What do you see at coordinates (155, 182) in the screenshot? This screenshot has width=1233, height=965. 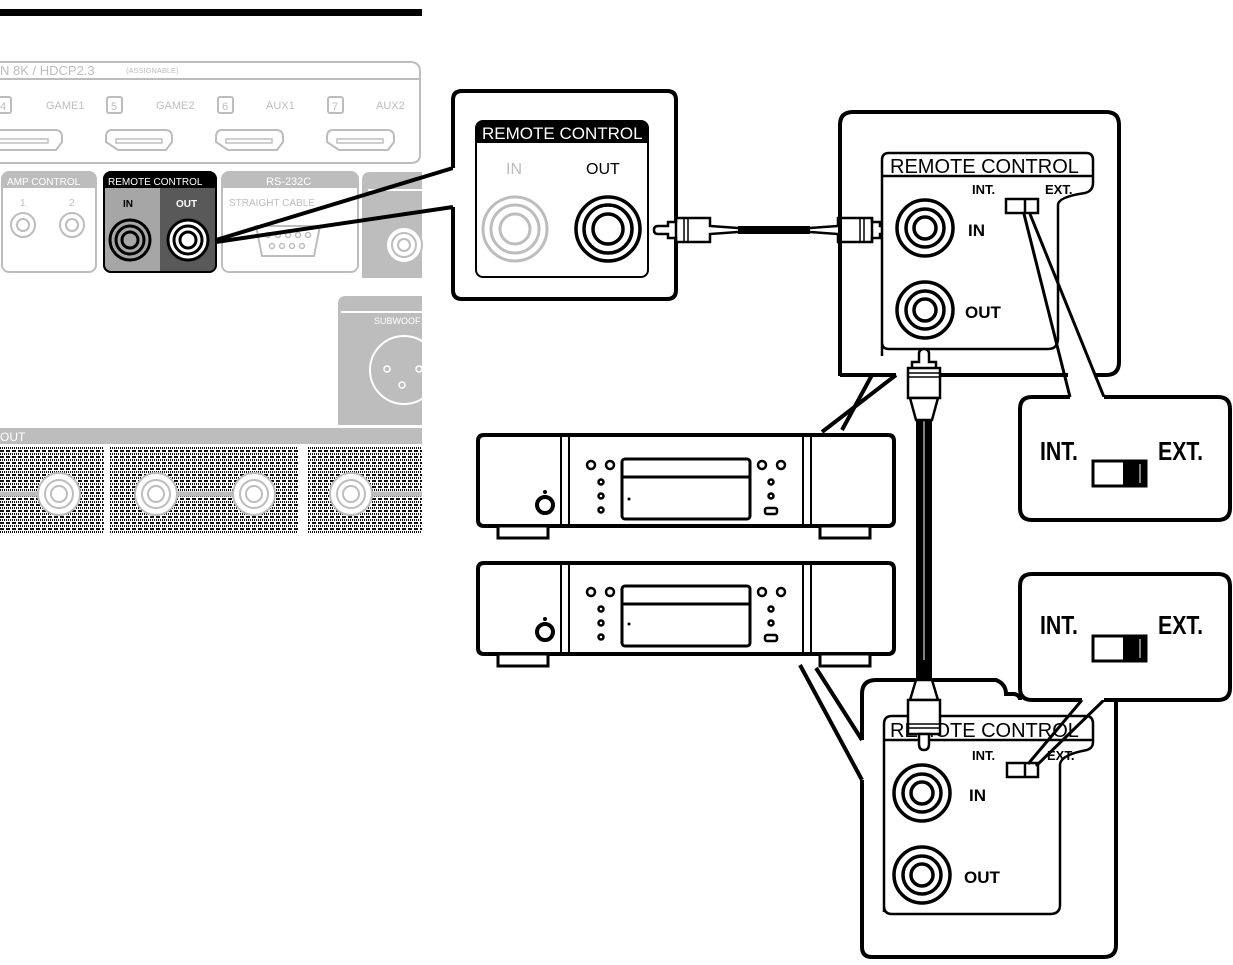 I see `rear-remote-control-title: REMOTE CONTROL` at bounding box center [155, 182].